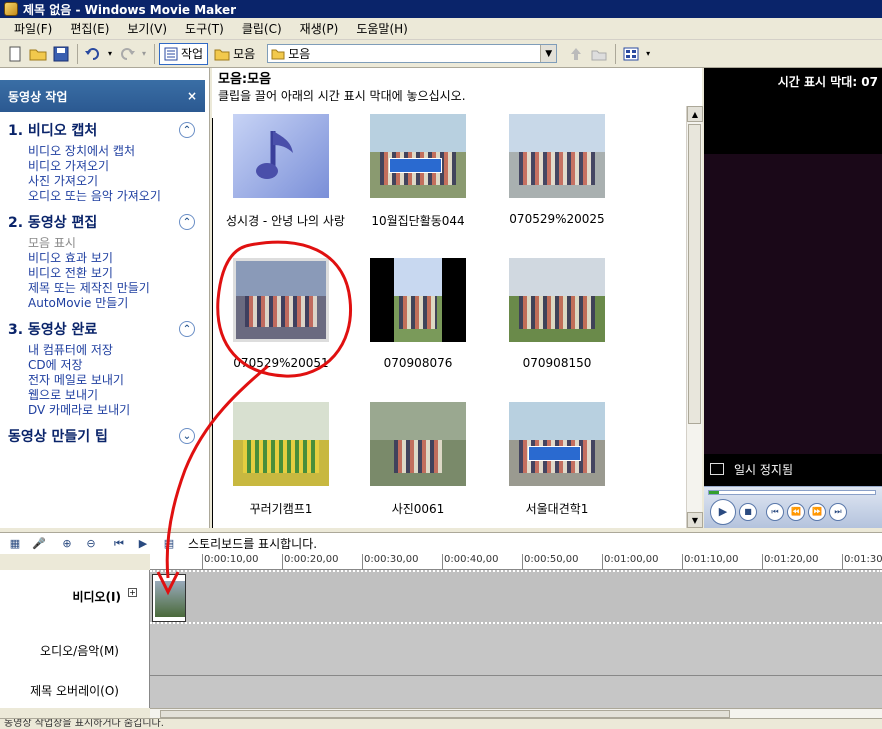 The image size is (882, 729). Describe the element at coordinates (58, 436) in the screenshot. I see `section-title: 동영상 만들기 팁` at that location.